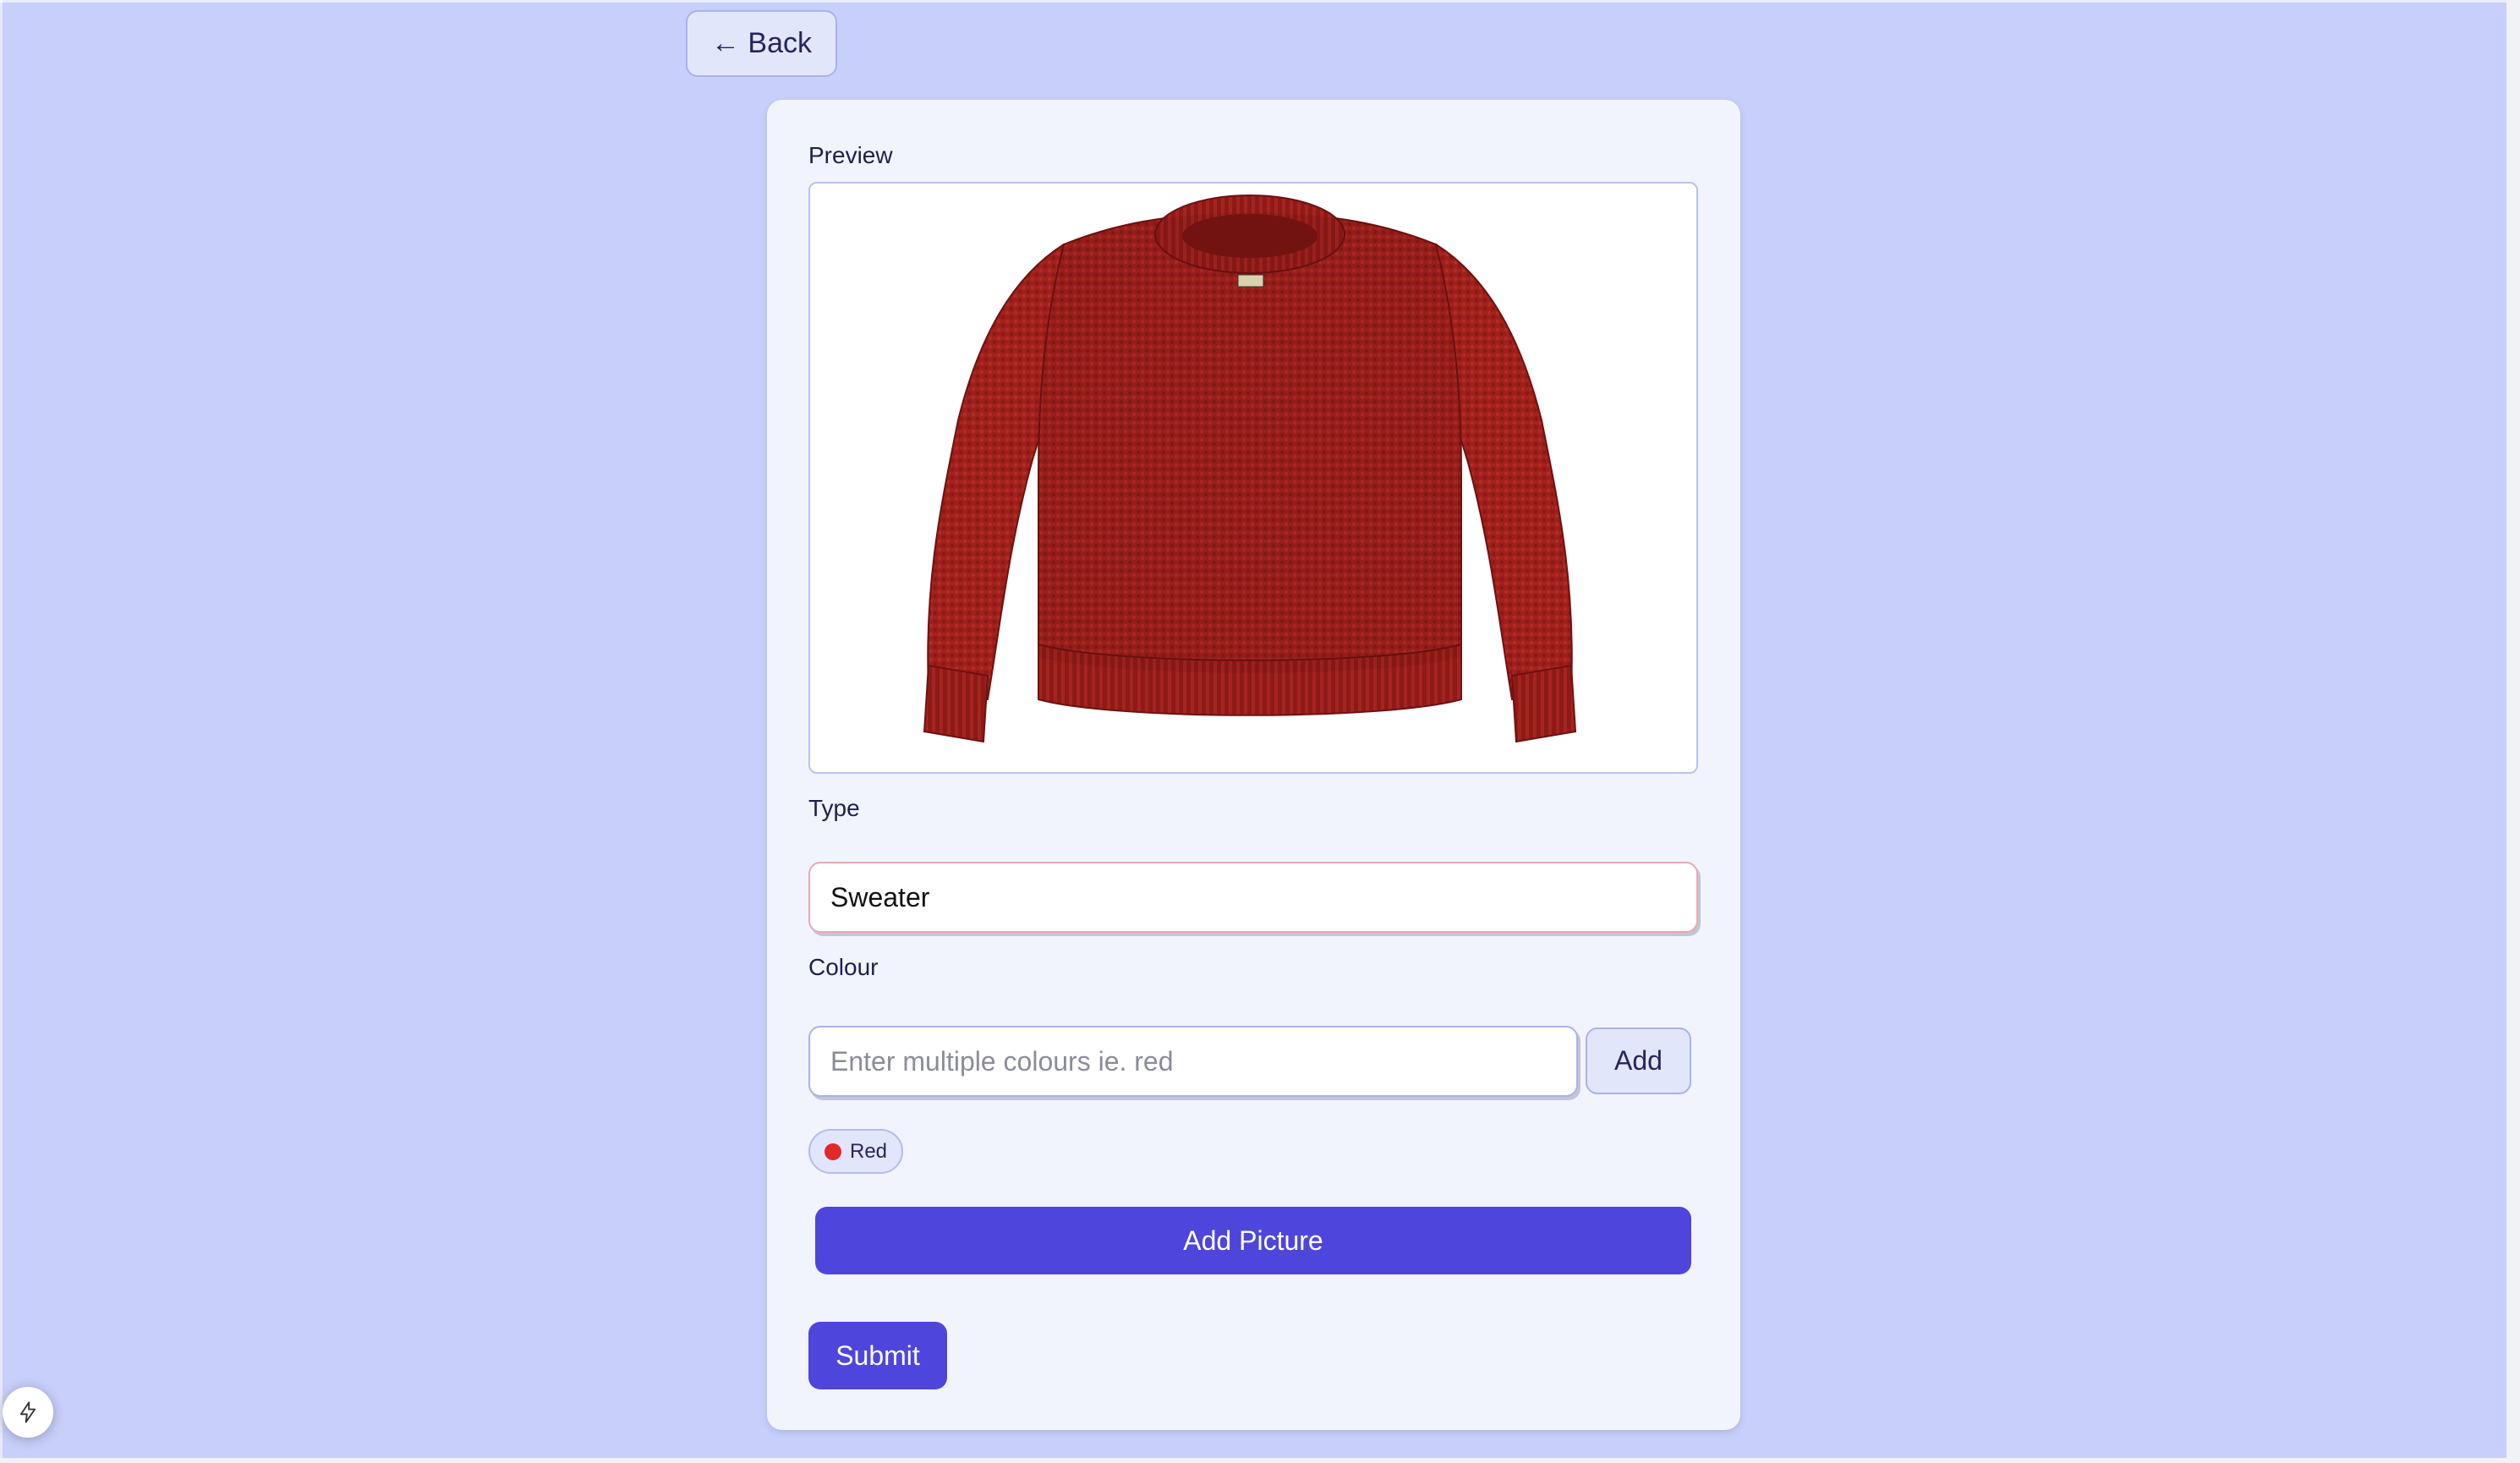 This screenshot has height=1463, width=2520. I want to click on add-picture-button: Add Picture, so click(1253, 1240).